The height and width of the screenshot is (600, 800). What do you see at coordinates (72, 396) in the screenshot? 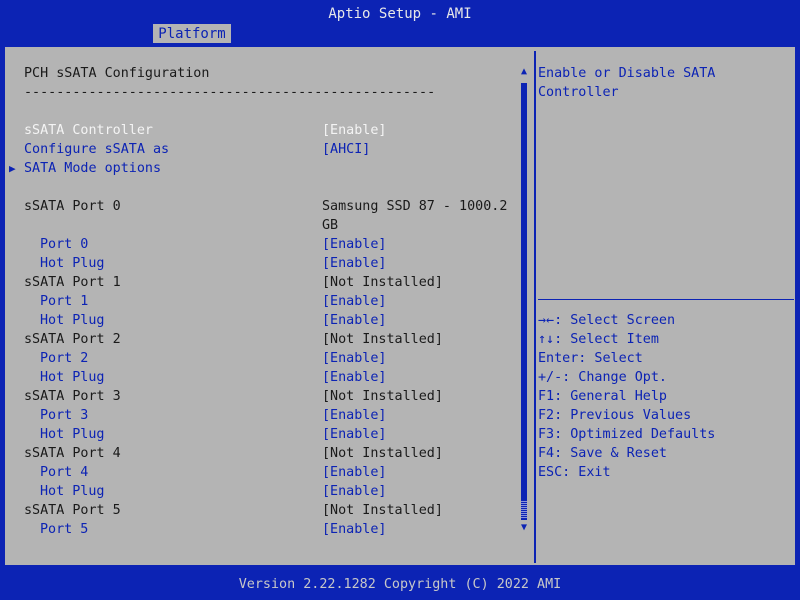
I see `port-label: sSATA Port 3` at bounding box center [72, 396].